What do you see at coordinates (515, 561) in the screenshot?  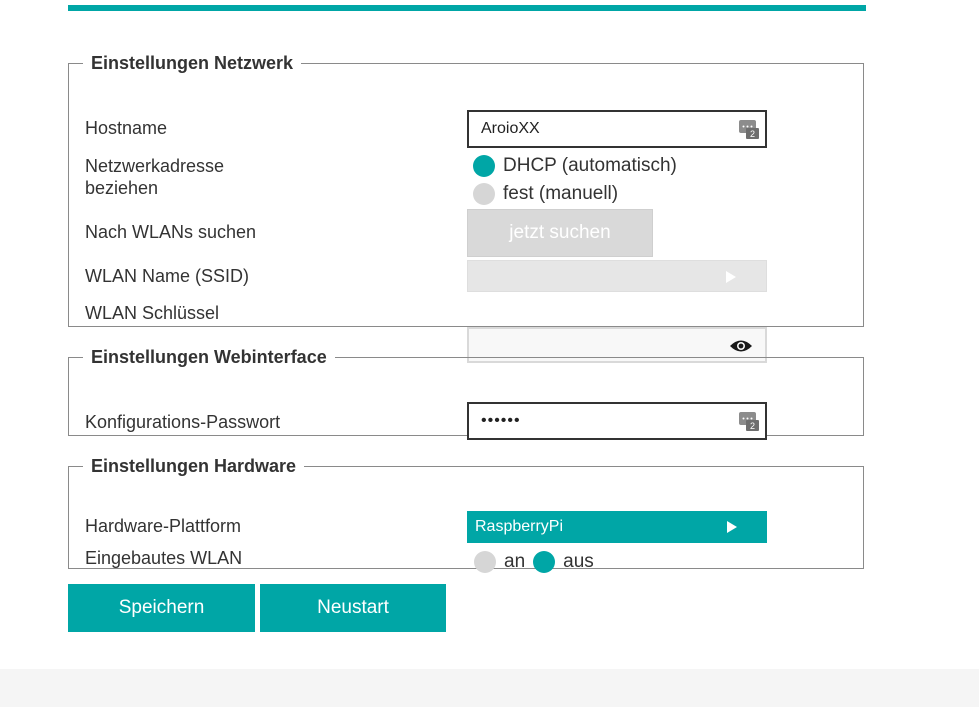 I see `wlan-on-label: an` at bounding box center [515, 561].